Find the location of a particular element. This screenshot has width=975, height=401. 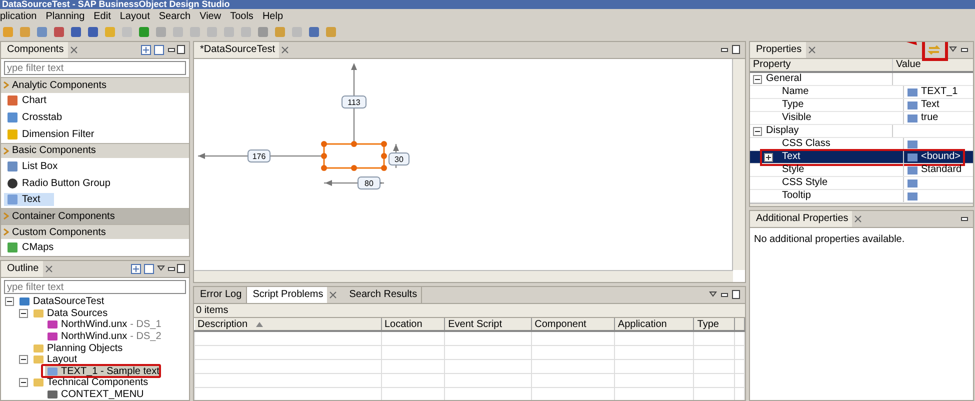

palette-item: CMaps is located at coordinates (30, 247).